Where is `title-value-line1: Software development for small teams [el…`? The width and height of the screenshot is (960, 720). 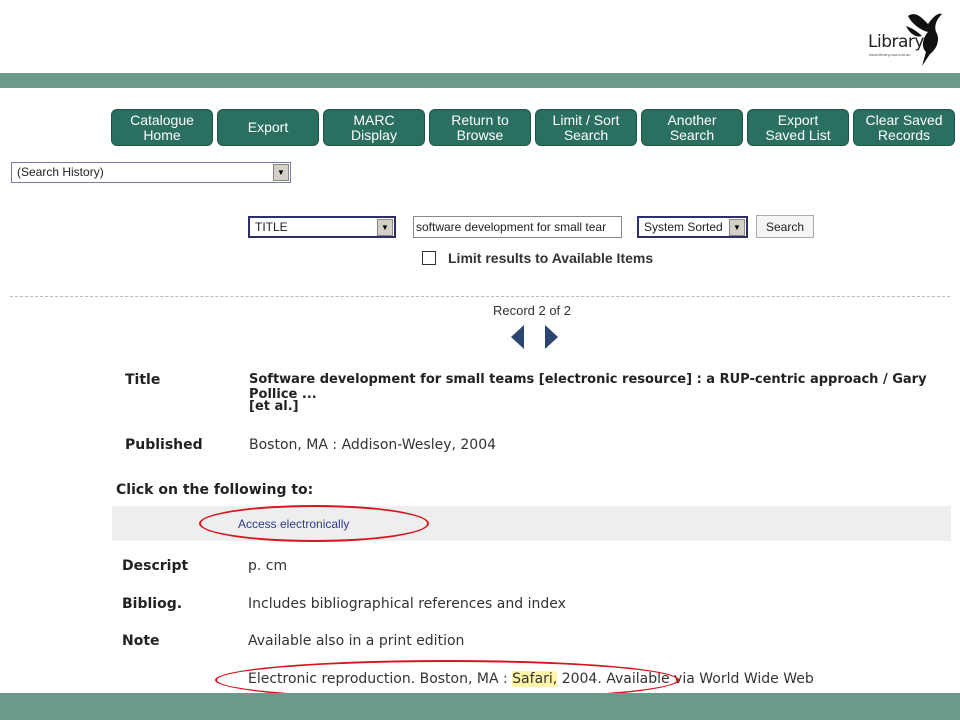
title-value-line1: Software development for small teams [el… is located at coordinates (588, 387).